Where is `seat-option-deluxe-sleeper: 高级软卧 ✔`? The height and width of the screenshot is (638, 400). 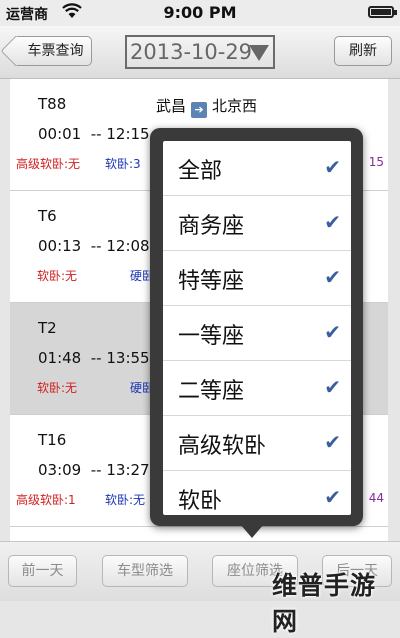
seat-option-deluxe-sleeper: 高级软卧 ✔ is located at coordinates (257, 443).